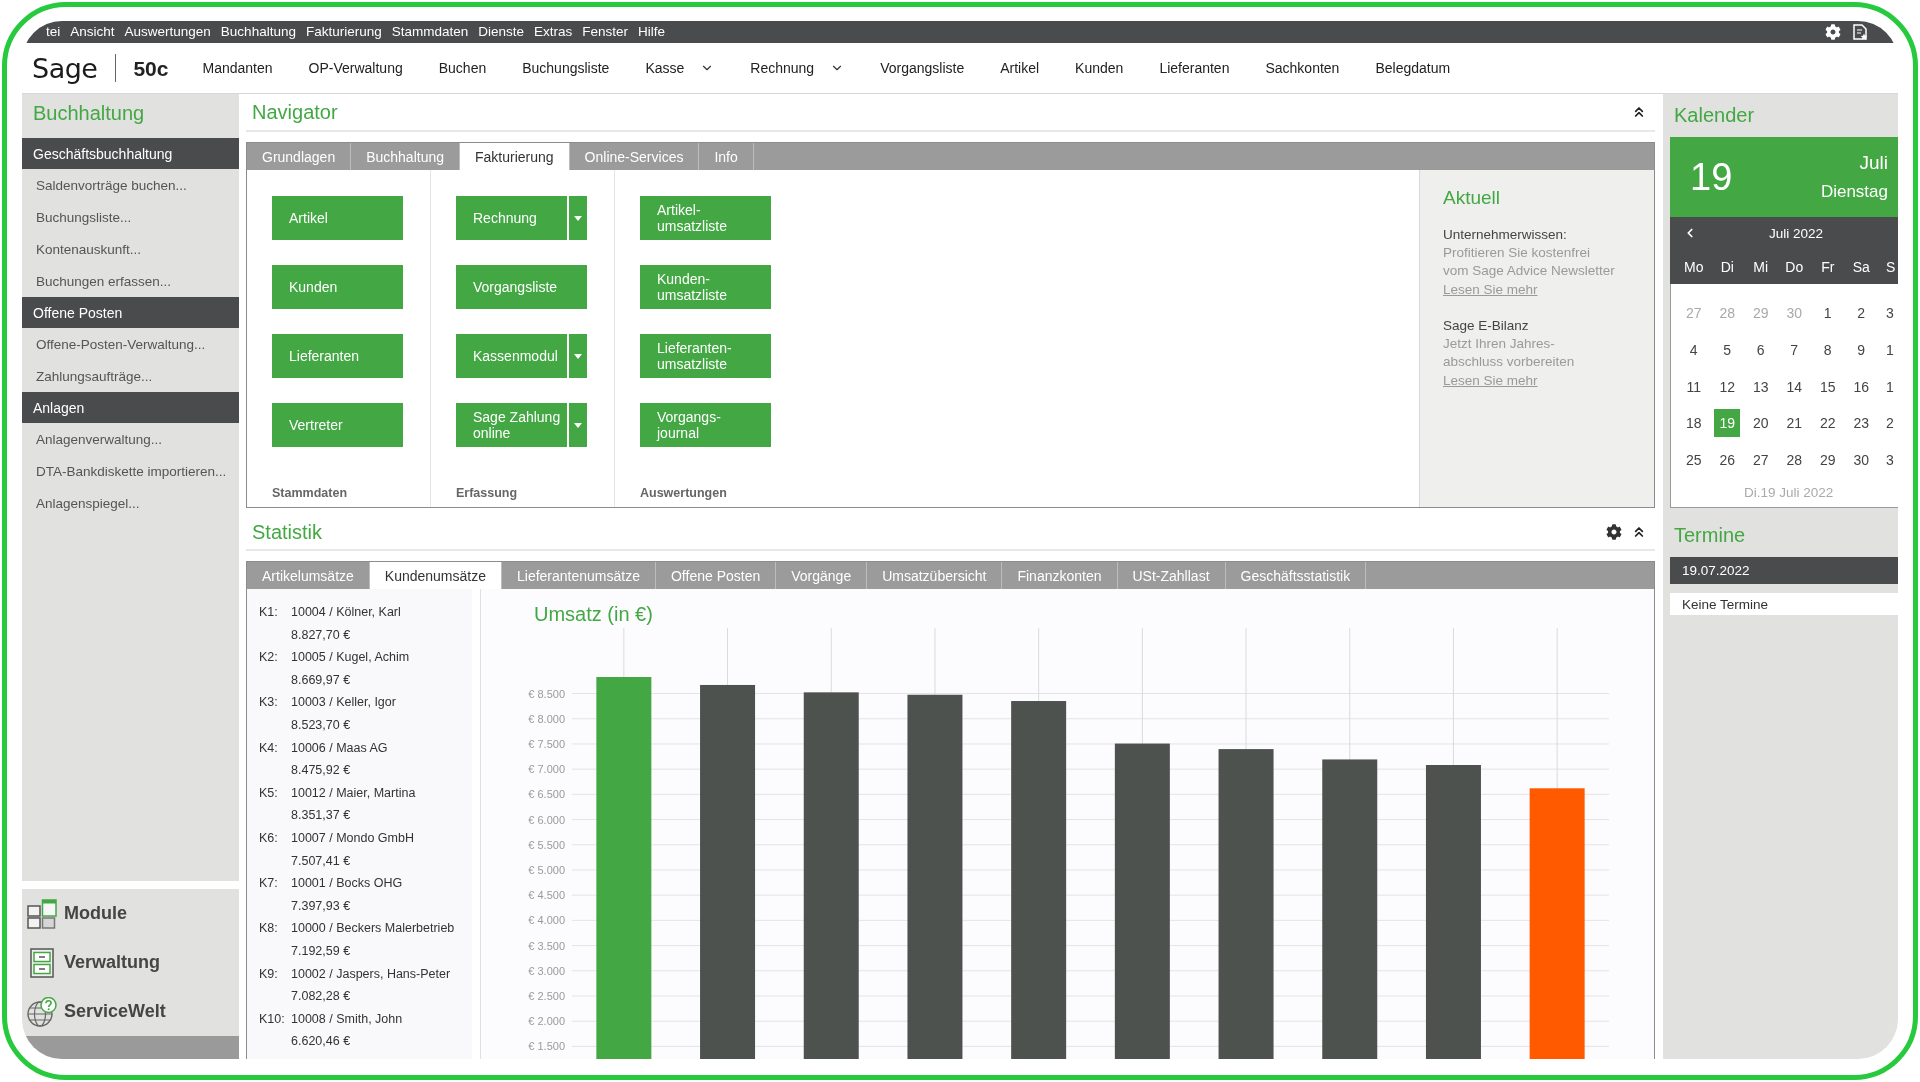 The height and width of the screenshot is (1082, 1920). Describe the element at coordinates (167, 32) in the screenshot. I see `menu-item: Auswertungen` at that location.